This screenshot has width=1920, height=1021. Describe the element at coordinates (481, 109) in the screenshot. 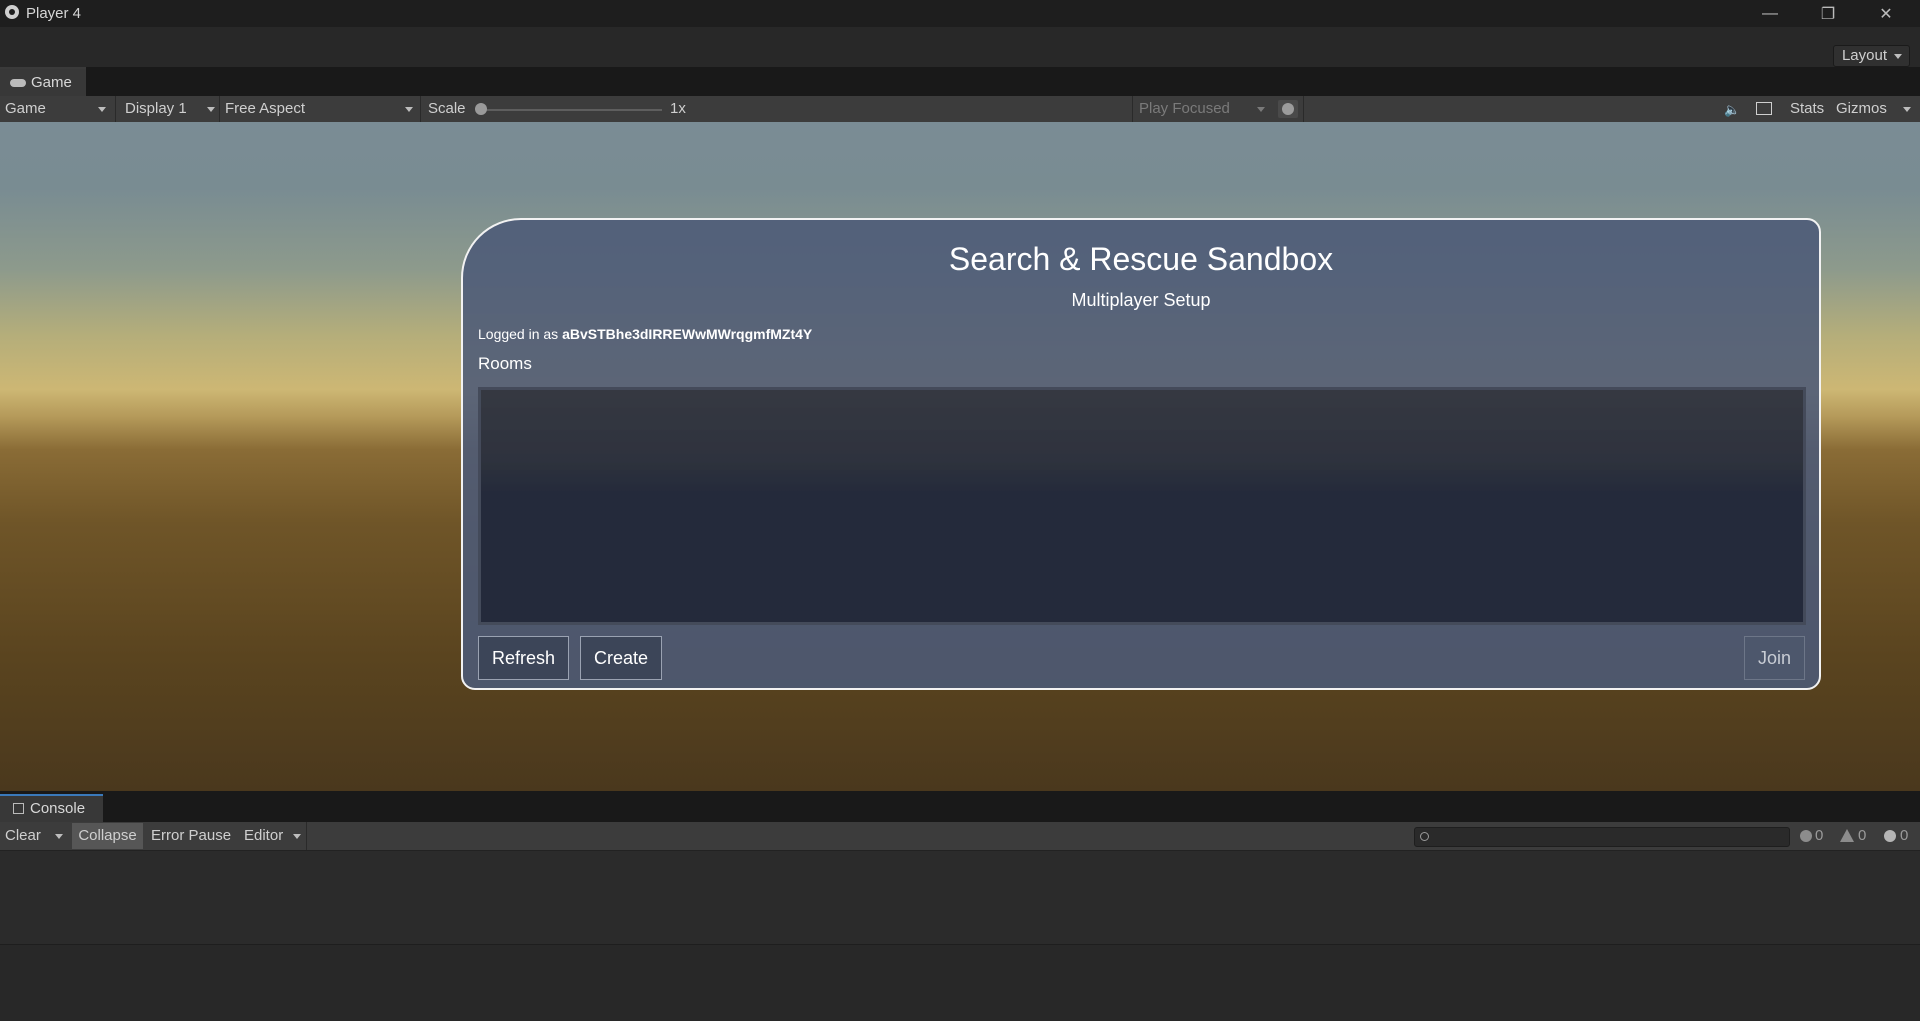

I see `scale-slider-thumb` at that location.